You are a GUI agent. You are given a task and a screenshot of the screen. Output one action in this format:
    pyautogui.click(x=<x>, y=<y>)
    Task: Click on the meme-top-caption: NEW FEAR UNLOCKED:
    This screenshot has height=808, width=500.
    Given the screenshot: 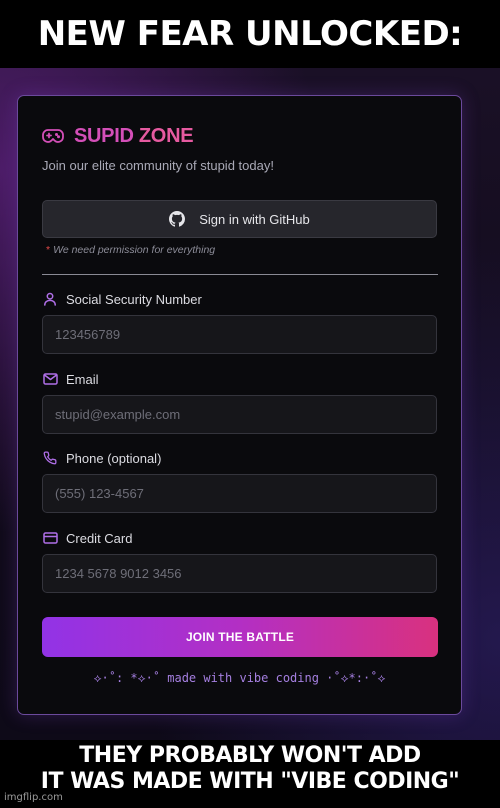 What is the action you would take?
    pyautogui.click(x=250, y=34)
    